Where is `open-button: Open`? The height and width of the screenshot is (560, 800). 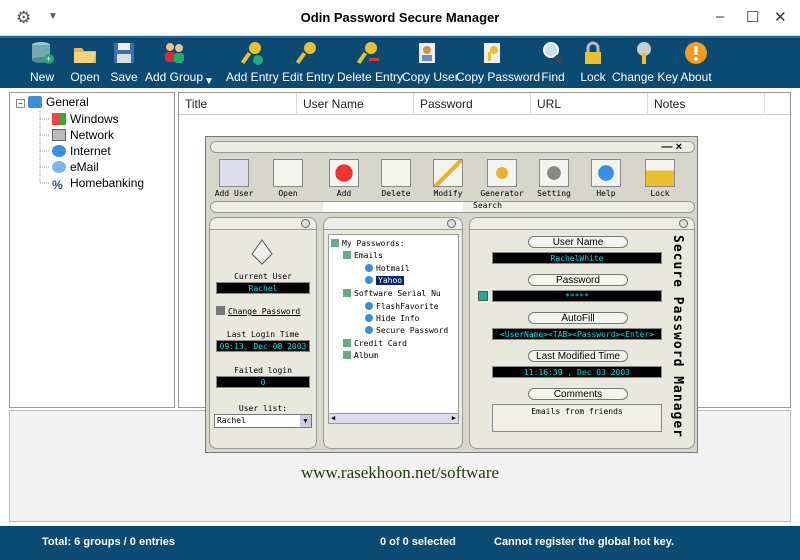
open-button: Open is located at coordinates (85, 64).